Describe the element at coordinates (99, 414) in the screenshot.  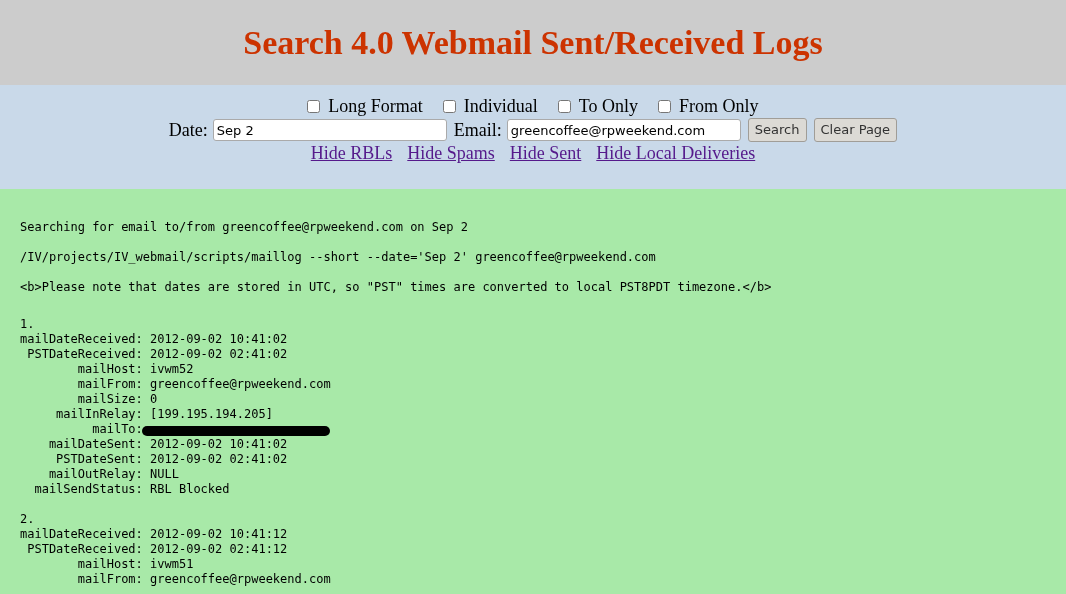
I see `field-label: mailInRelay:` at that location.